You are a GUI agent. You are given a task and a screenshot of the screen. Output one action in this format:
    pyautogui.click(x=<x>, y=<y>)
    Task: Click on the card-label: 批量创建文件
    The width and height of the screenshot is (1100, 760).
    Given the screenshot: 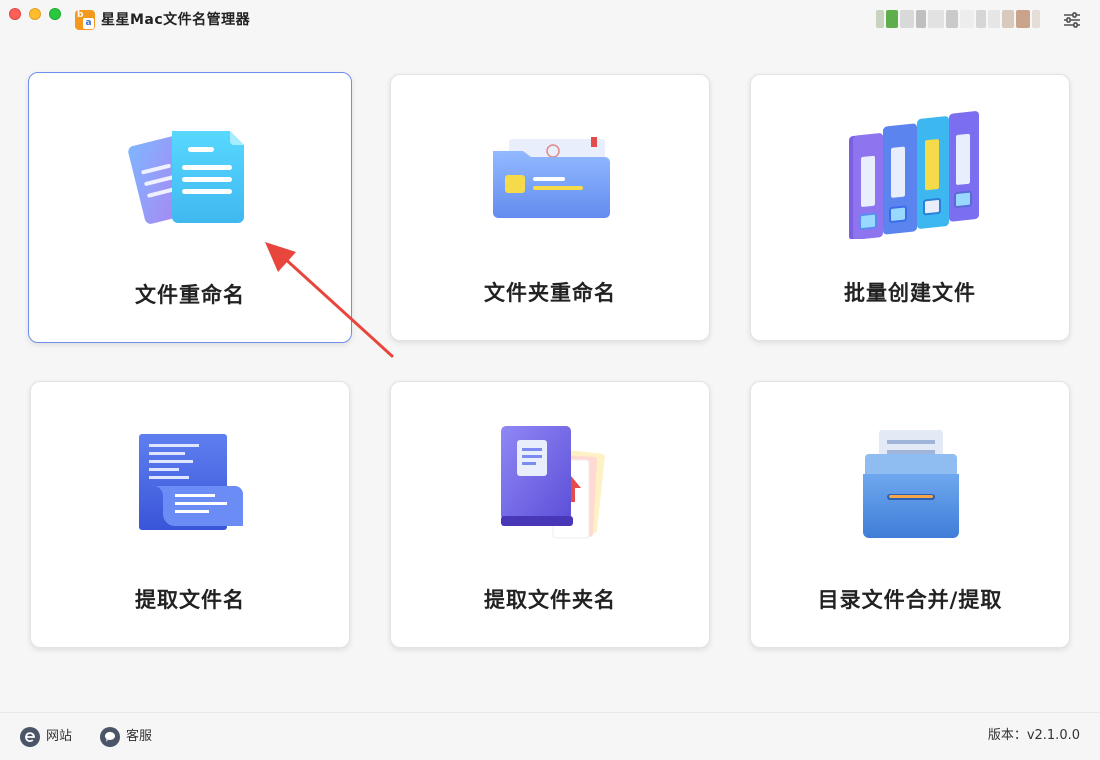 What is the action you would take?
    pyautogui.click(x=910, y=293)
    